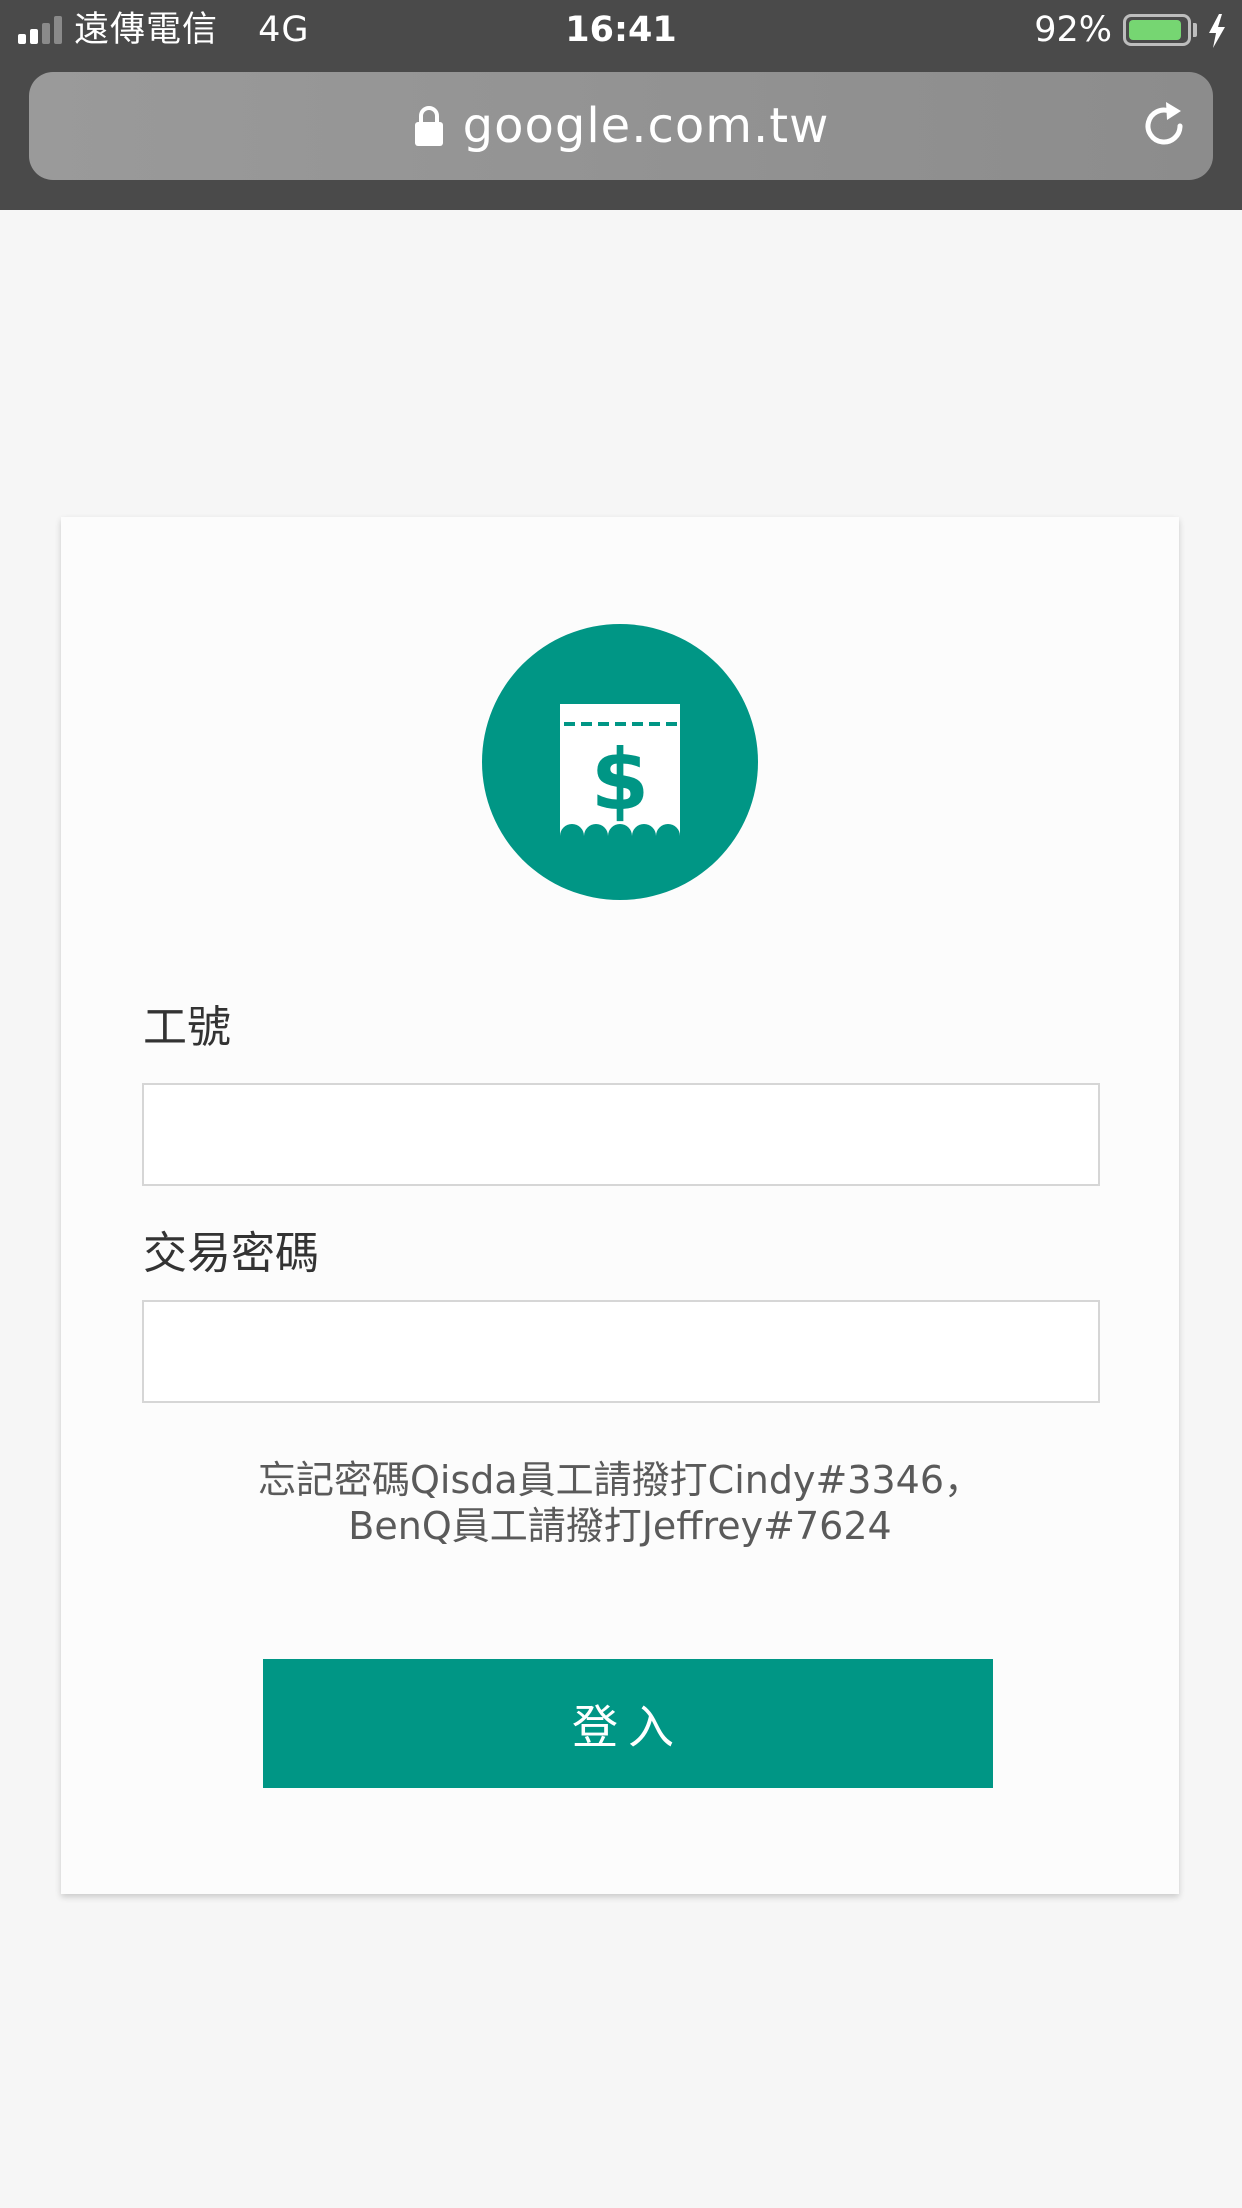 This screenshot has width=1242, height=2208. I want to click on status-bar: 遠傳電信 4G 16:41 92%, so click(621, 32).